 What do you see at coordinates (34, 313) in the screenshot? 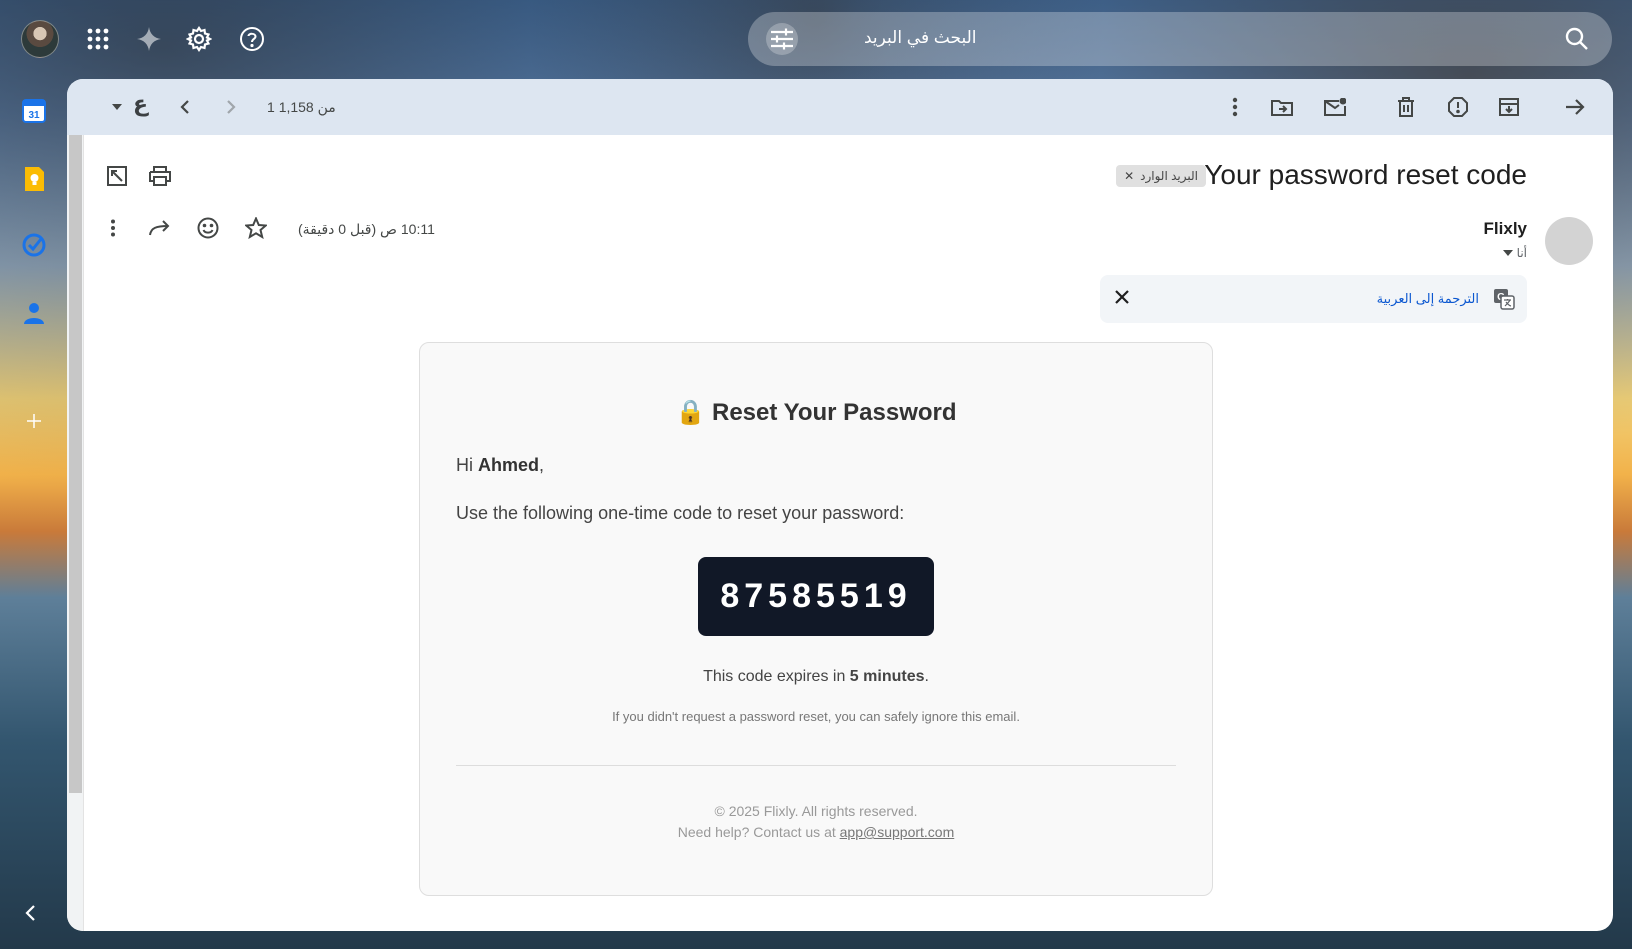
I see `contacts-icon` at bounding box center [34, 313].